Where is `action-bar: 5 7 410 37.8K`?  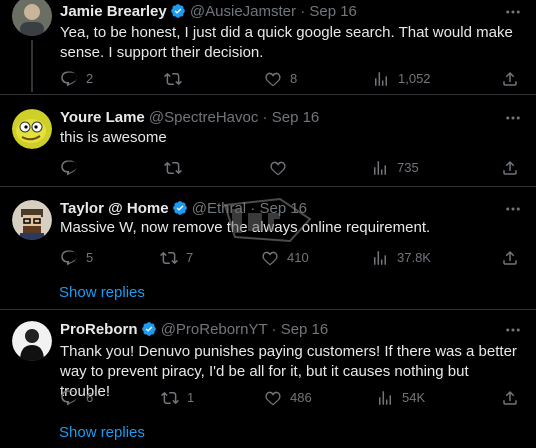 action-bar: 5 7 410 37.8K is located at coordinates (290, 258).